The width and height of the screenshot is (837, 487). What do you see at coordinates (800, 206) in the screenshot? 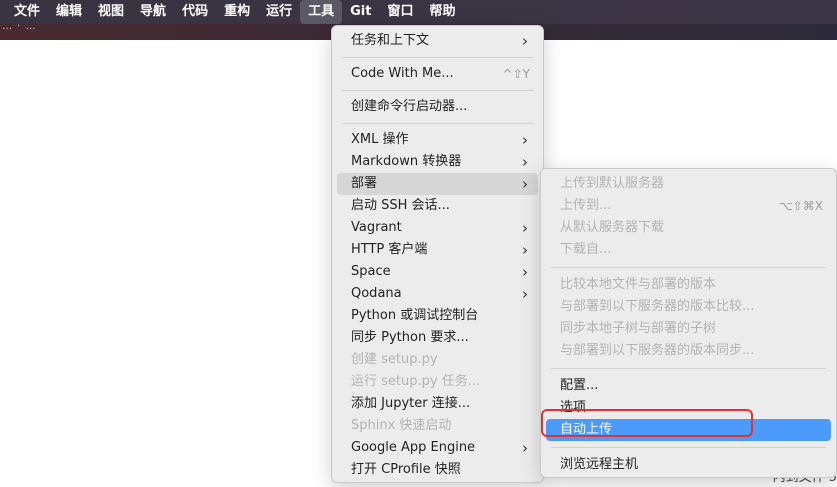
I see `shortcut-label: ⌥⇧⌘X` at bounding box center [800, 206].